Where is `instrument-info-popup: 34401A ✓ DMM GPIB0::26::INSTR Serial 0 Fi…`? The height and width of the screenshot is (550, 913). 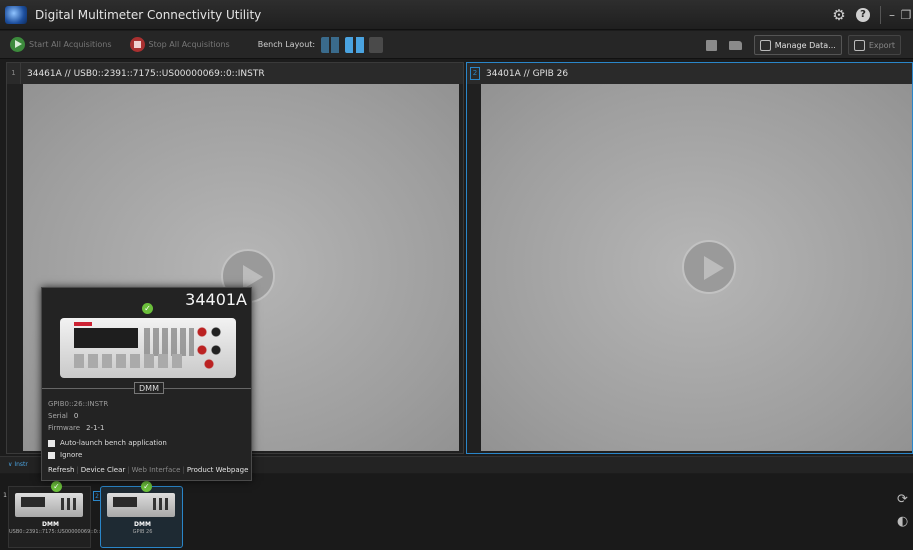 instrument-info-popup: 34401A ✓ DMM GPIB0::26::INSTR Serial 0 Fi… is located at coordinates (146, 384).